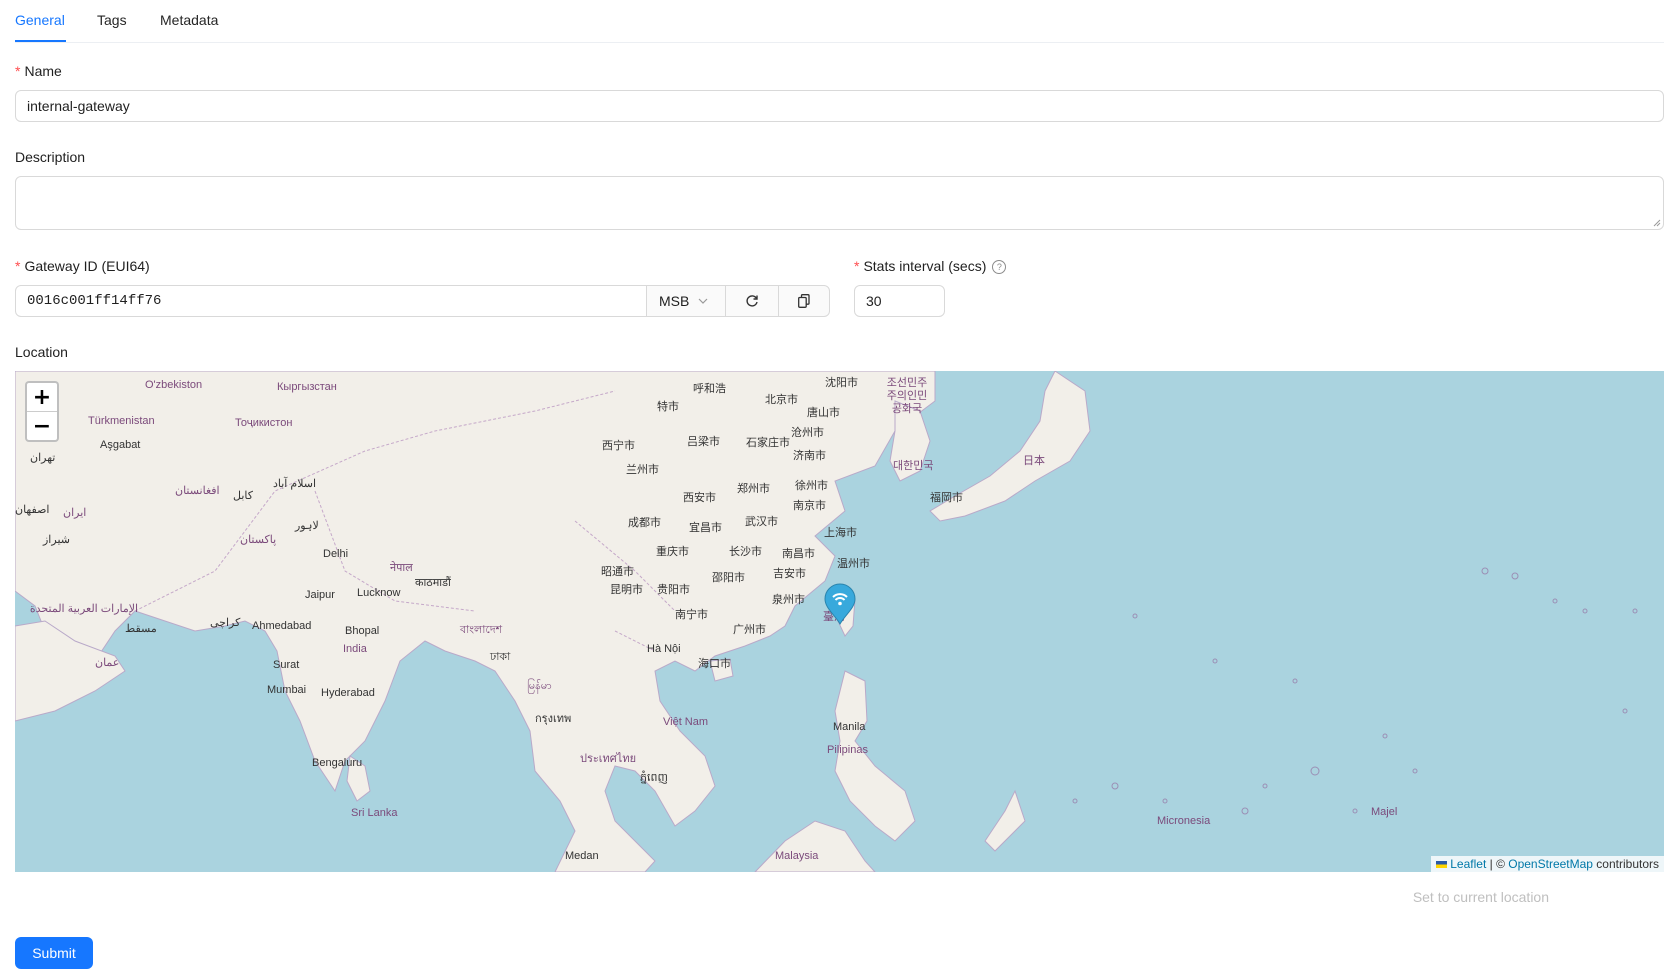  What do you see at coordinates (348, 693) in the screenshot?
I see `map-label: Hyderabad` at bounding box center [348, 693].